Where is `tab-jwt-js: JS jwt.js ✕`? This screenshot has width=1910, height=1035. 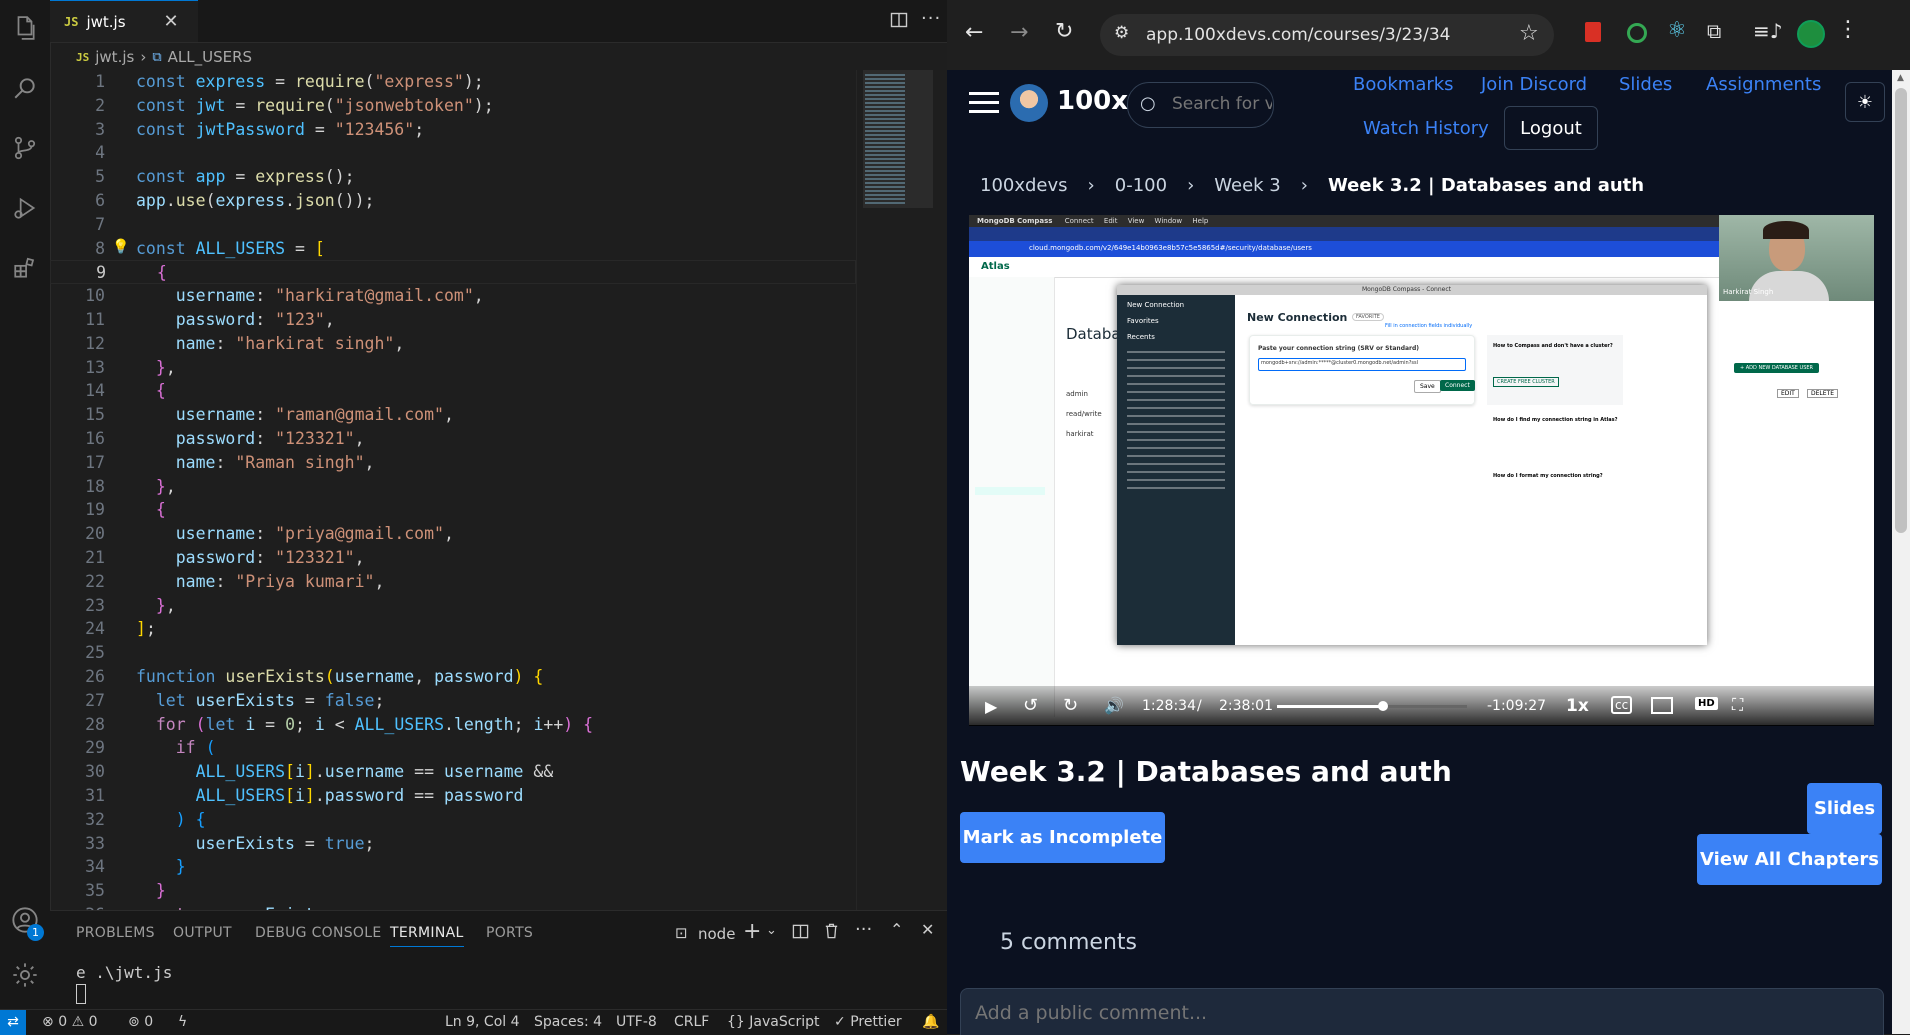 tab-jwt-js: JS jwt.js ✕ is located at coordinates (124, 21).